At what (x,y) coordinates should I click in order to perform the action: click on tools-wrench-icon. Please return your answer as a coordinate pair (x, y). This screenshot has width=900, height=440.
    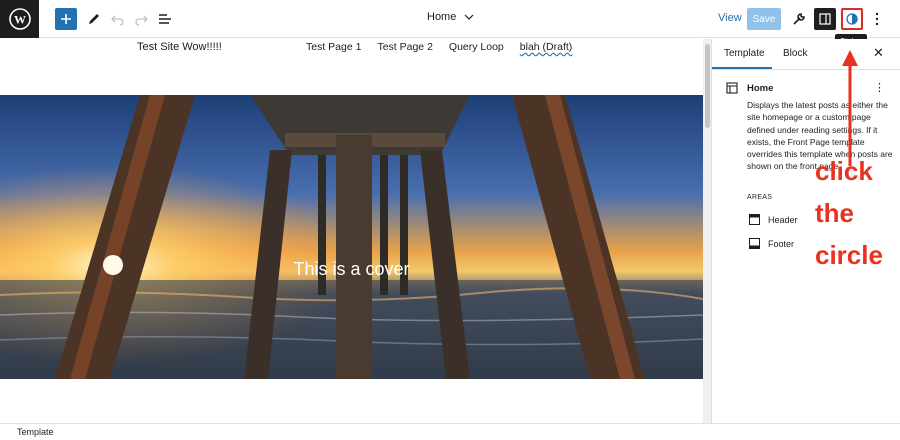
    Looking at the image, I should click on (799, 19).